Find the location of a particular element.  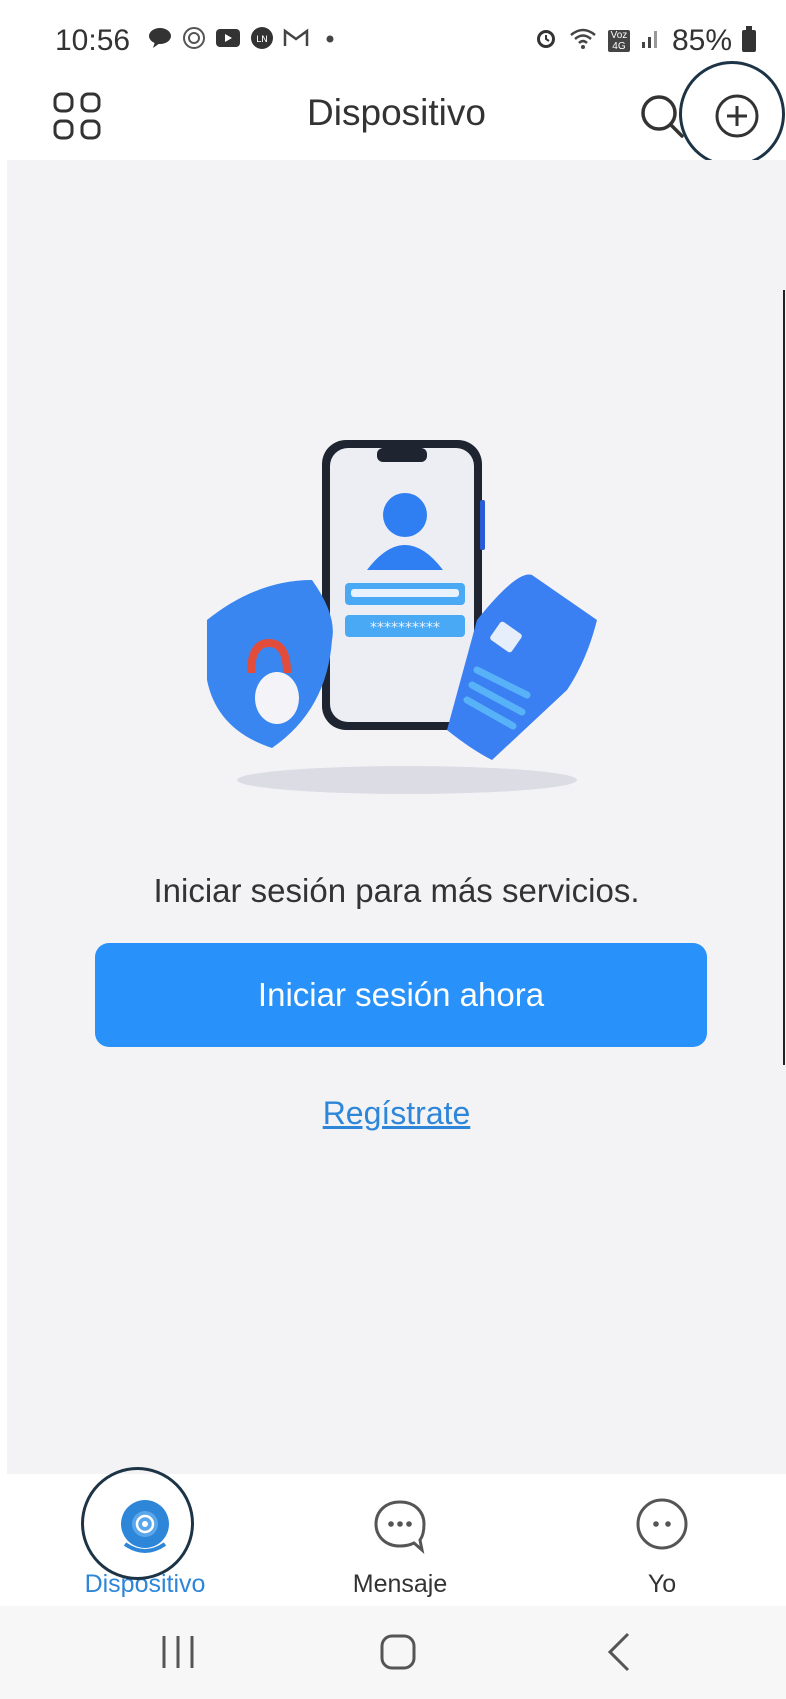

chat-bubble-icon is located at coordinates (160, 38).